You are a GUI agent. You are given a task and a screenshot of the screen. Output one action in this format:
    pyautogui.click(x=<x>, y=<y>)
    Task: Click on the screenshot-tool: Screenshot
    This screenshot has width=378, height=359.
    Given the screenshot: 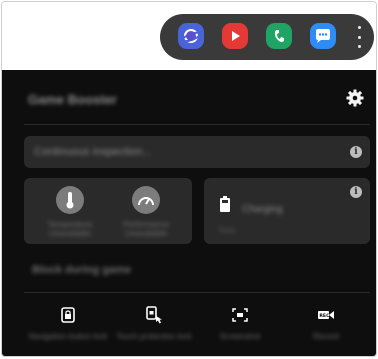 What is the action you would take?
    pyautogui.click(x=240, y=323)
    